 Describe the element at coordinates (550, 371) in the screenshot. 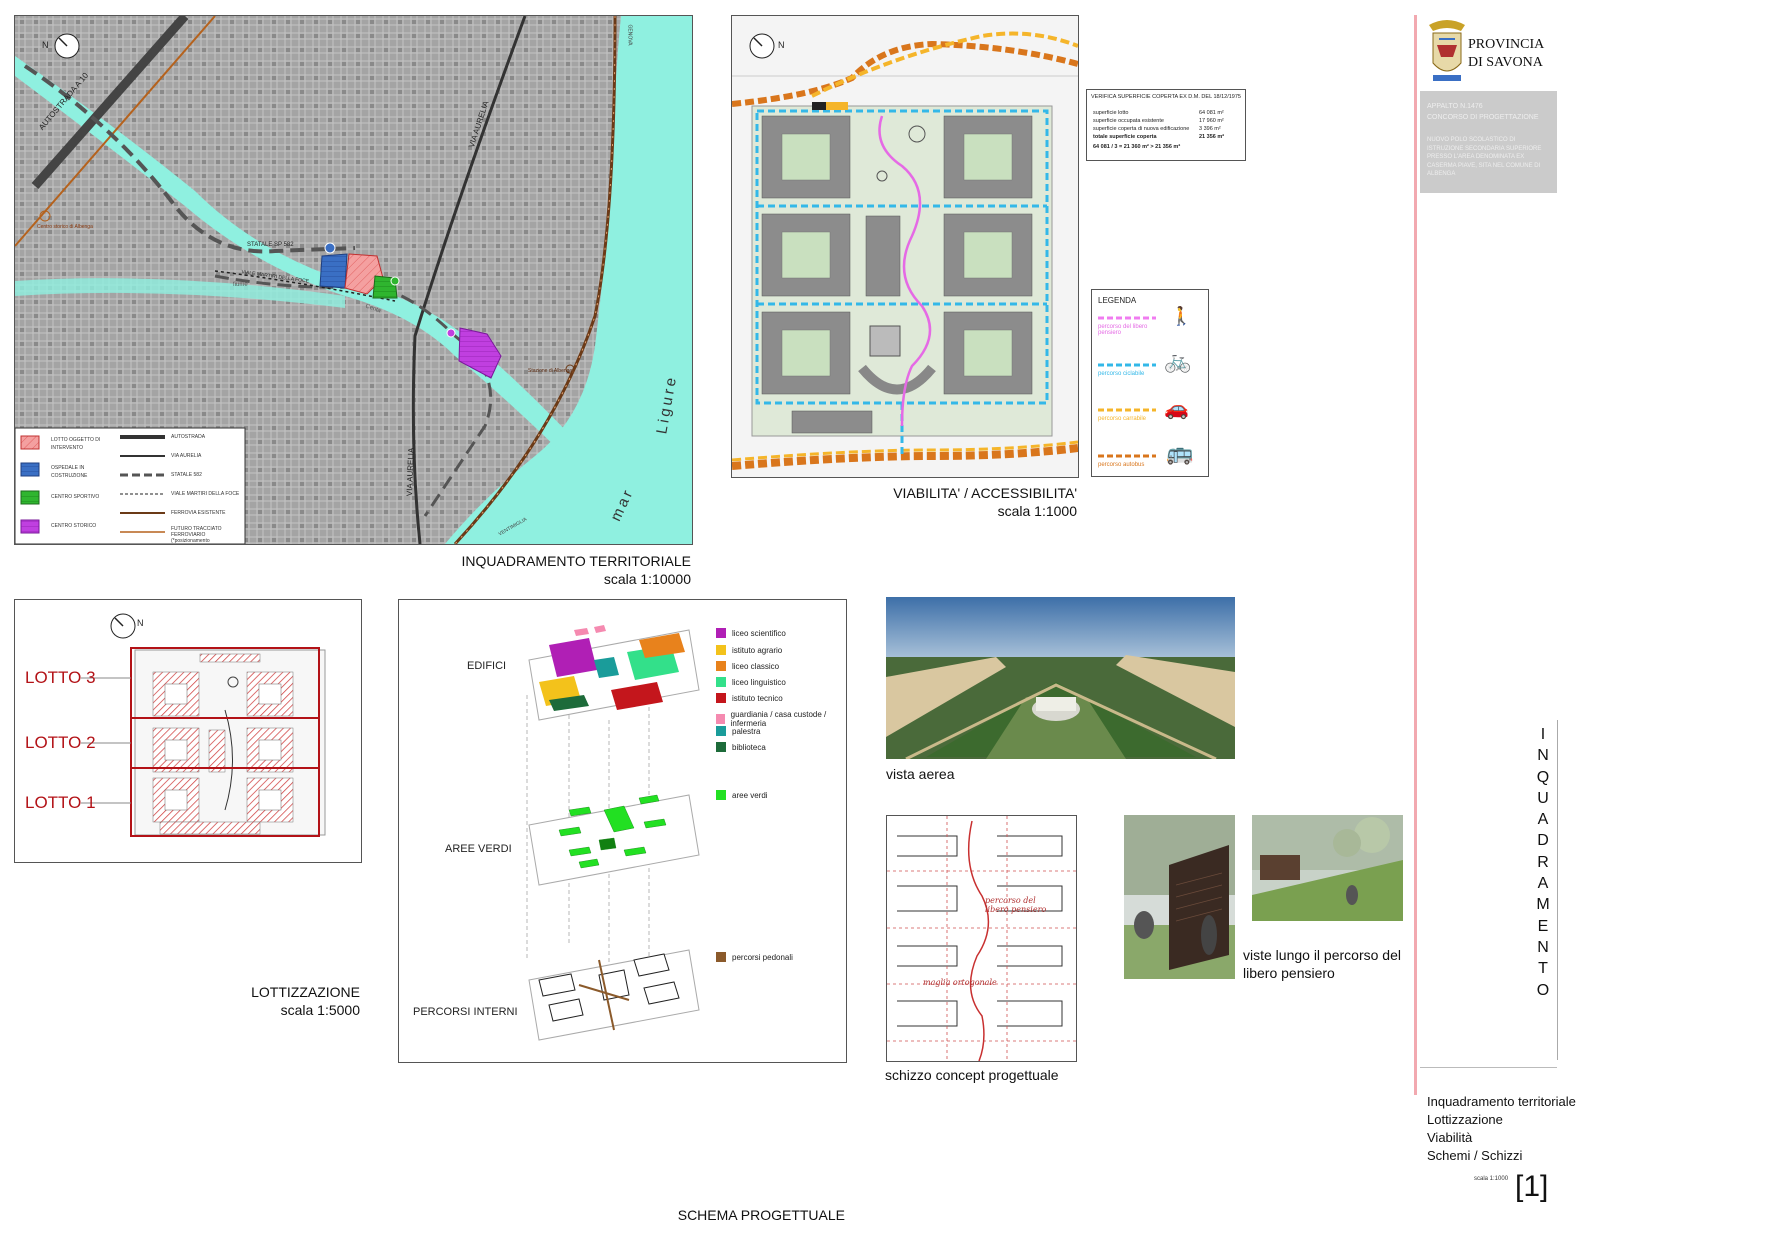

I see `label-stazione: Stazione di Albenga` at that location.